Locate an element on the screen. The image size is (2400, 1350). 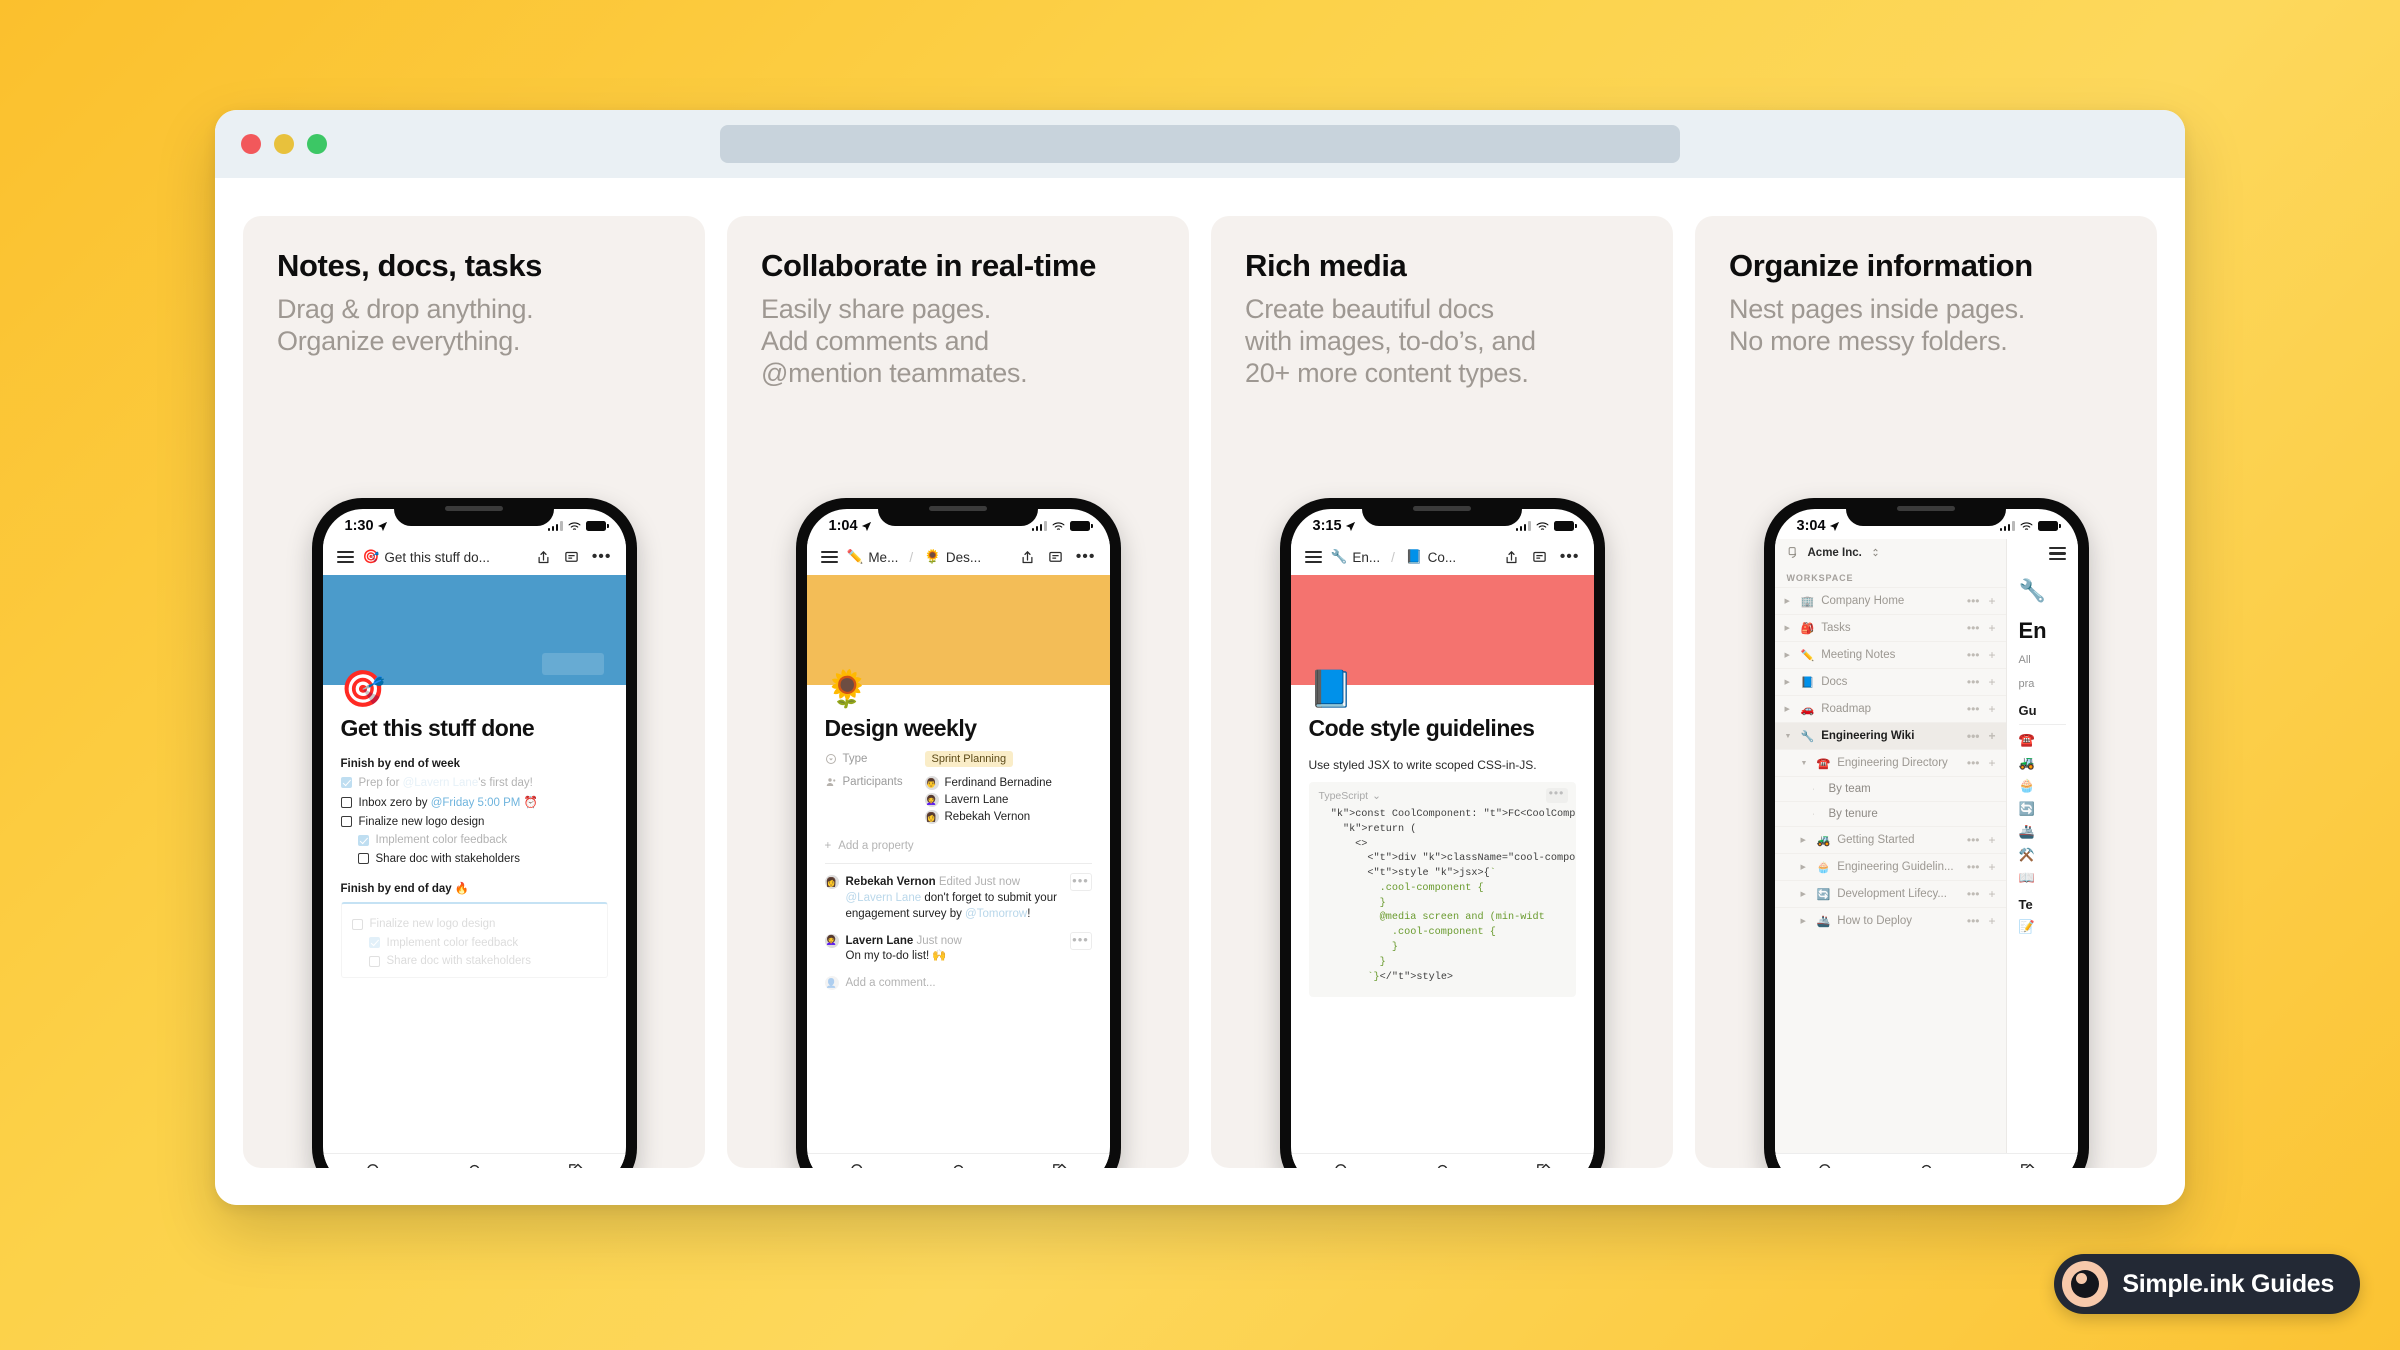
simpleink-badge: Simple.ink Guides is located at coordinates (2207, 1284).